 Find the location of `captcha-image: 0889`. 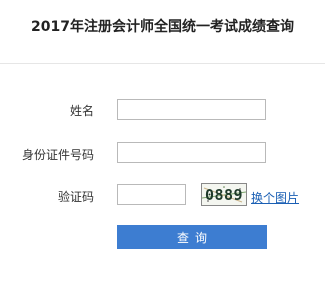

captcha-image: 0889 is located at coordinates (224, 194).